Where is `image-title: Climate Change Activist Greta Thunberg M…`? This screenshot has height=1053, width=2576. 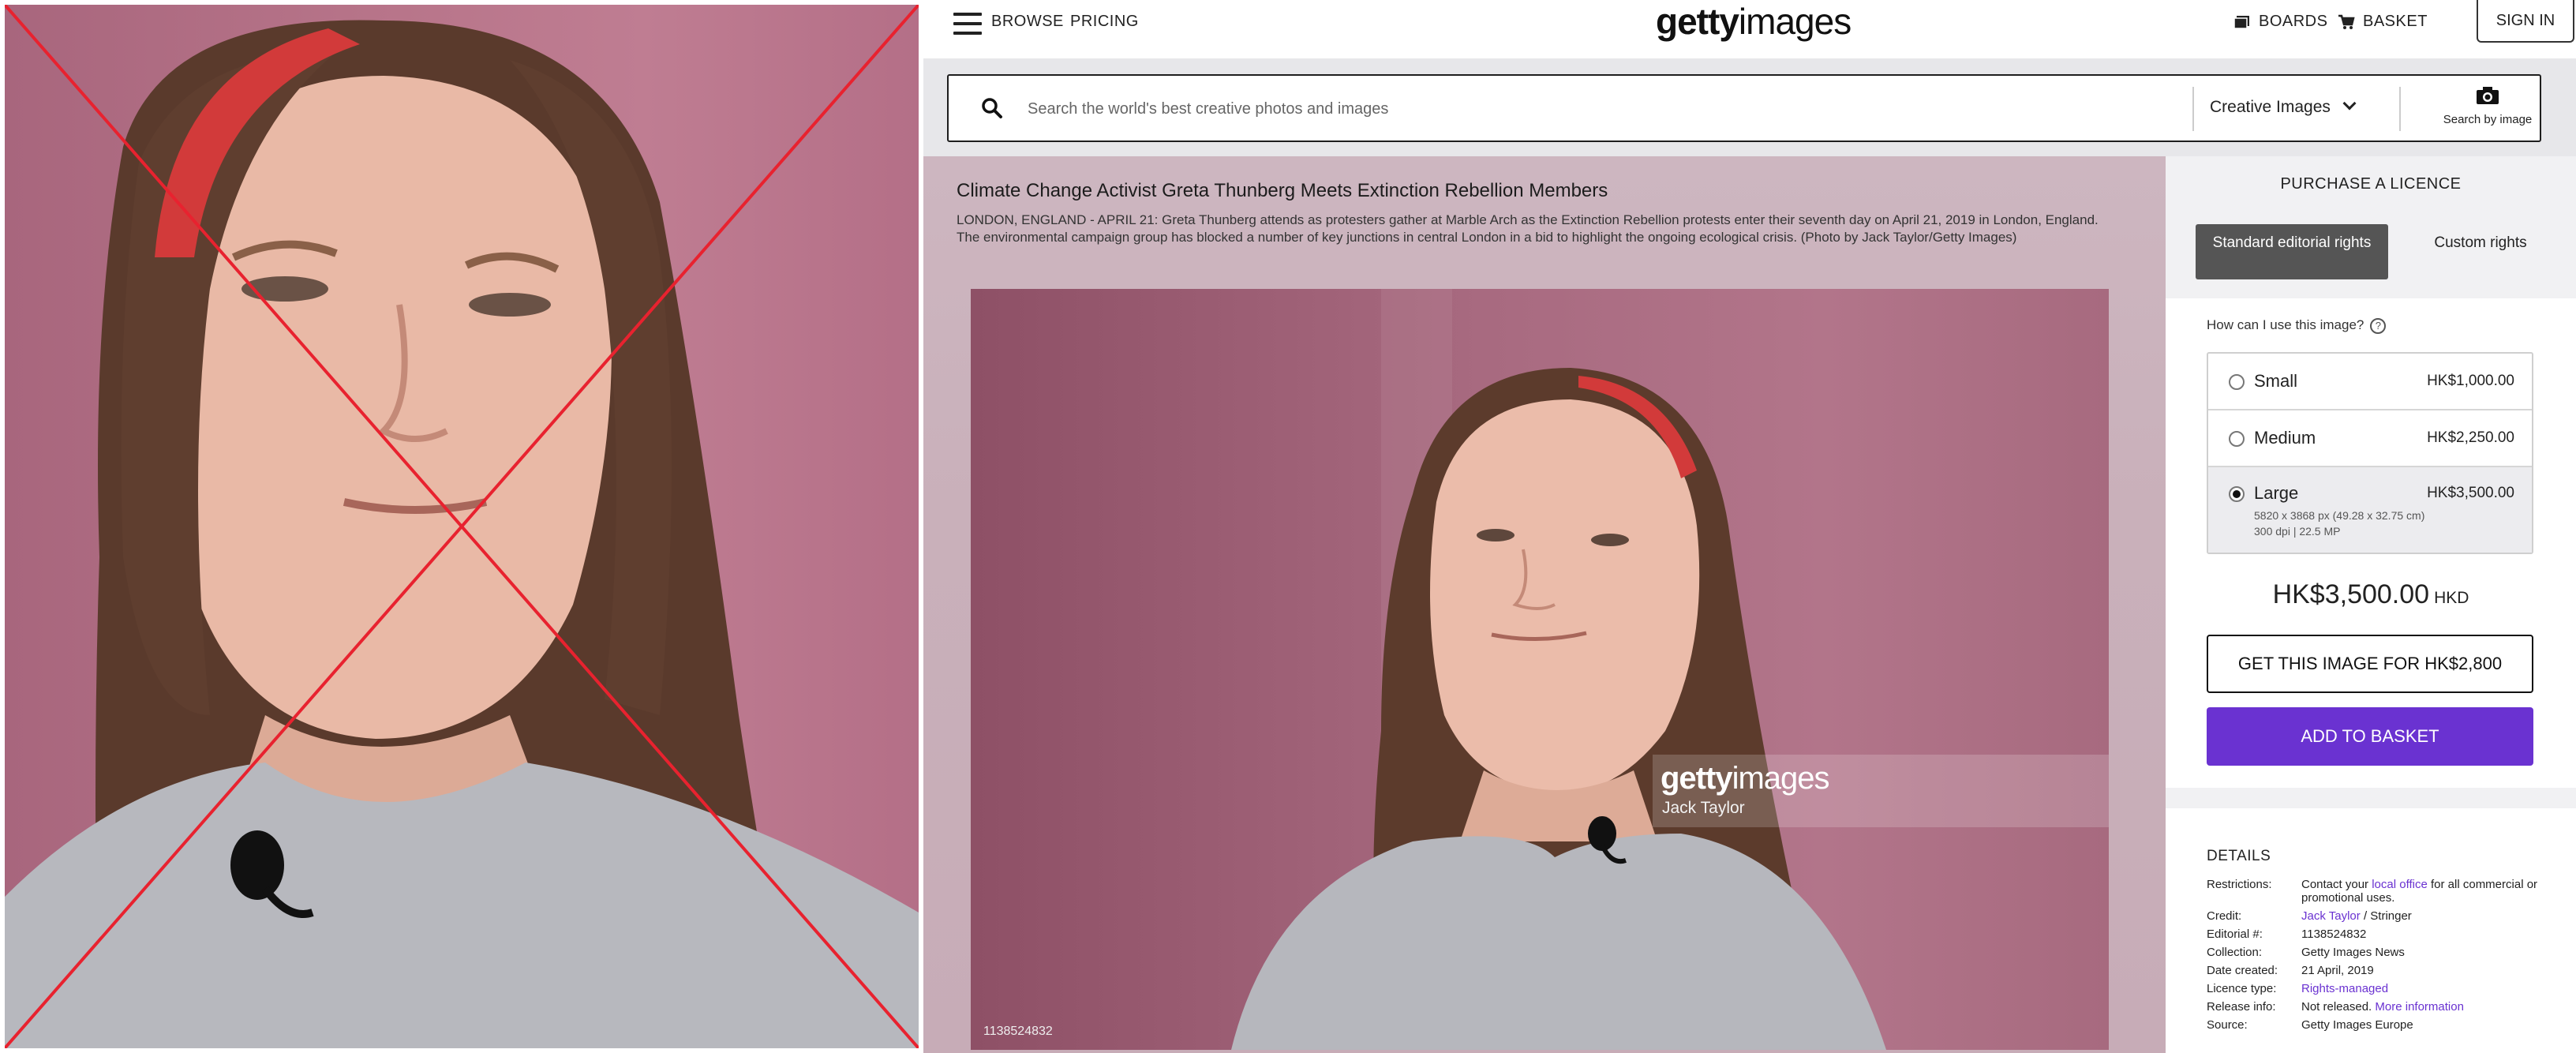 image-title: Climate Change Activist Greta Thunberg M… is located at coordinates (1282, 190).